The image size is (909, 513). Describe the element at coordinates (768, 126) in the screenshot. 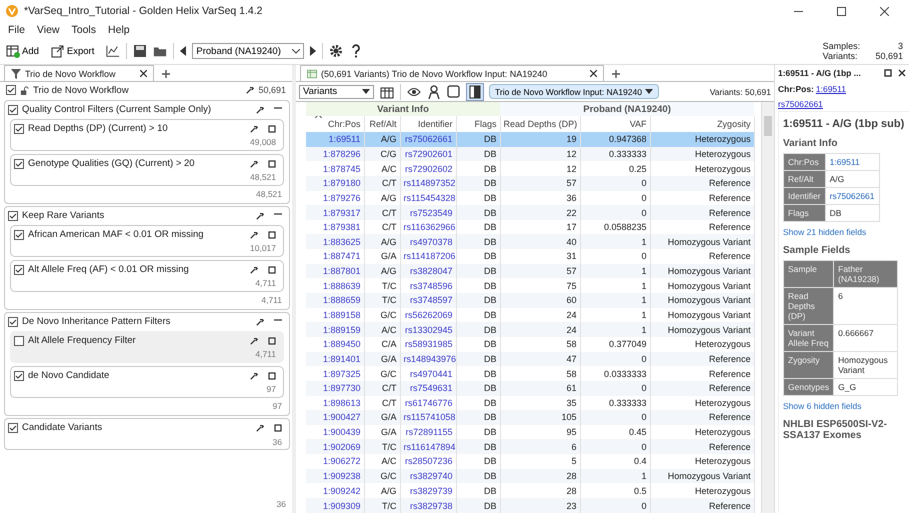

I see `scrollbar-thumb` at that location.